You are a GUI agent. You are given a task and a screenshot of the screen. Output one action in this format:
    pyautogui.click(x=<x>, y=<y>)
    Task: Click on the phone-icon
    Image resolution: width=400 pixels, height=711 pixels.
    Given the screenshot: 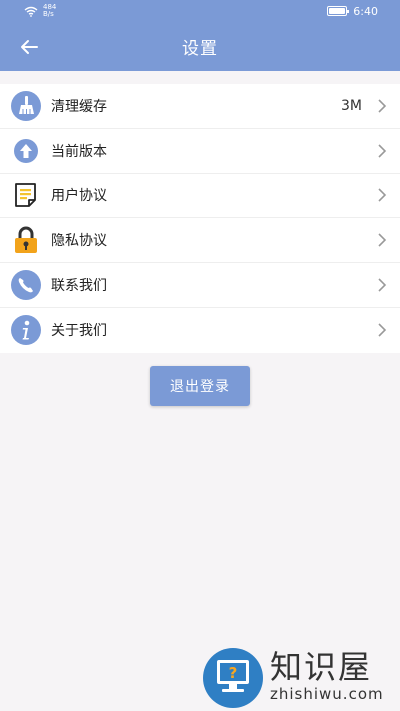 What is the action you would take?
    pyautogui.click(x=26, y=285)
    